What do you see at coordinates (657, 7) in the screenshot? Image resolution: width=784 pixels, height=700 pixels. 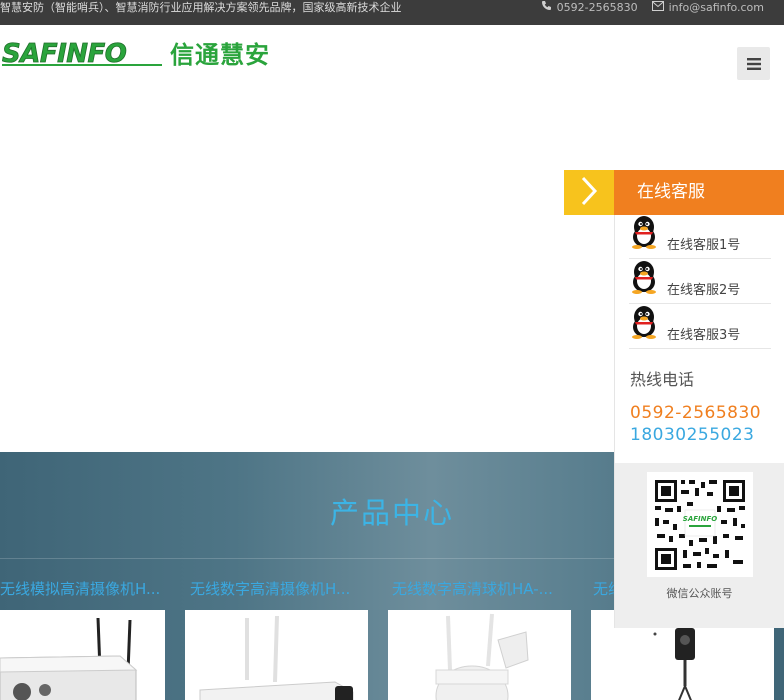 I see `envelope-icon` at bounding box center [657, 7].